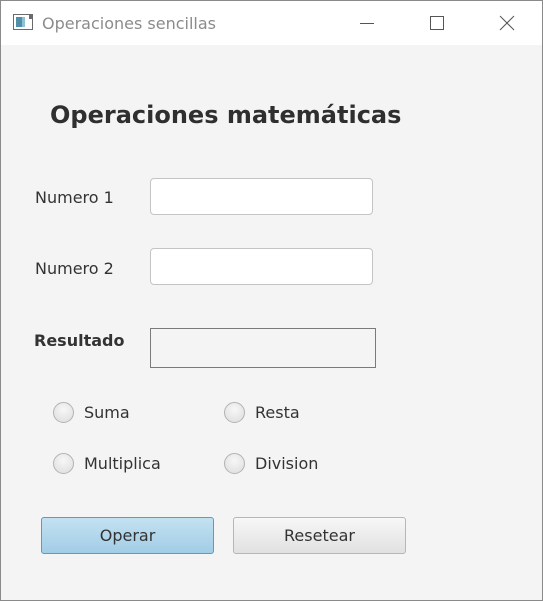  Describe the element at coordinates (127, 535) in the screenshot. I see `operar-button: Operar` at that location.